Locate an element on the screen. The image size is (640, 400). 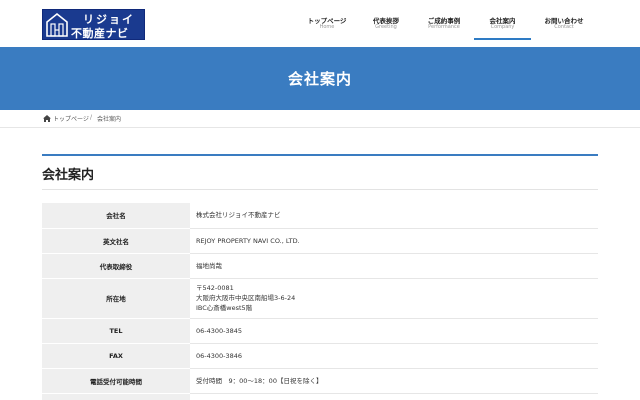
postal-code: 〒542-0081 is located at coordinates (215, 288).